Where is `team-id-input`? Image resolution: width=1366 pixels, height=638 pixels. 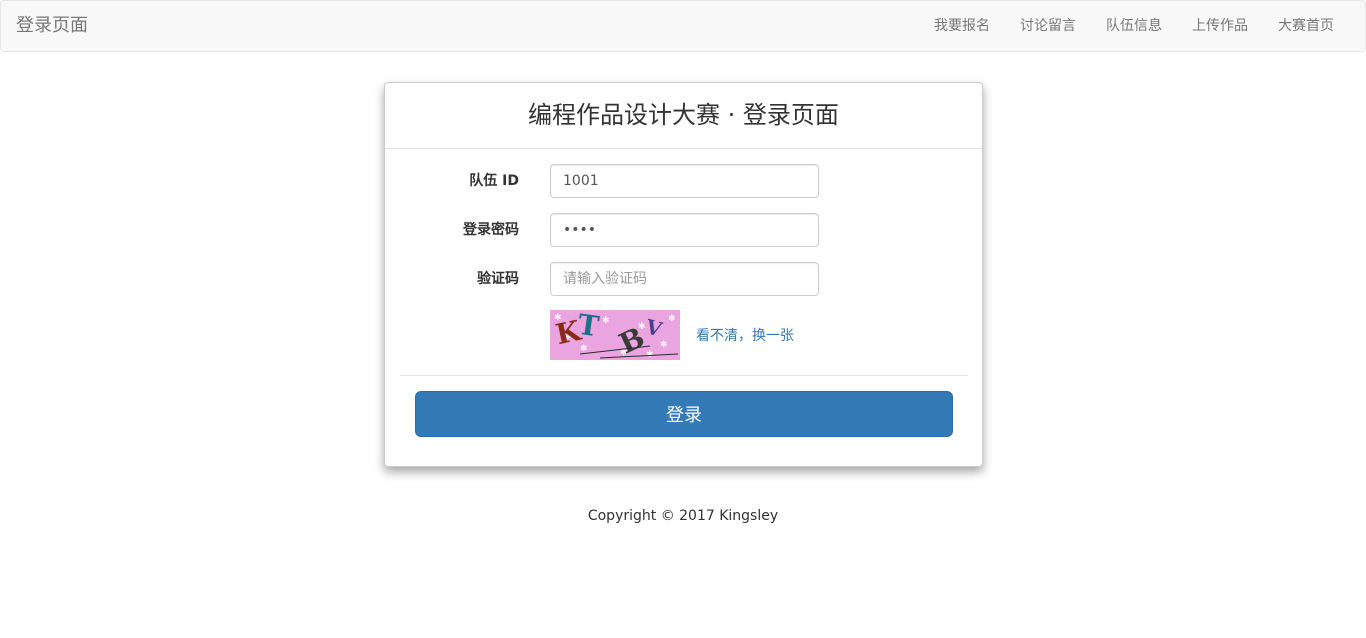
team-id-input is located at coordinates (684, 181).